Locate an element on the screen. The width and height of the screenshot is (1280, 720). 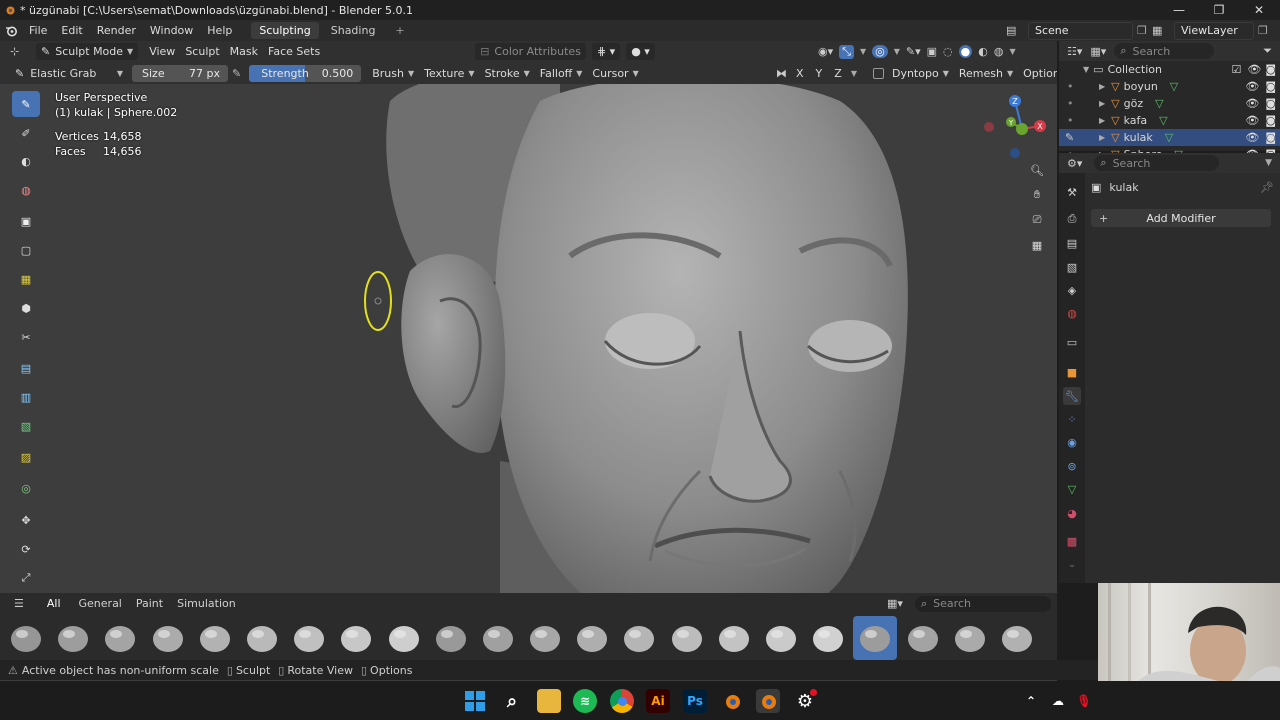
perspective-toggle-icon: ▦ is located at coordinates (1037, 245).